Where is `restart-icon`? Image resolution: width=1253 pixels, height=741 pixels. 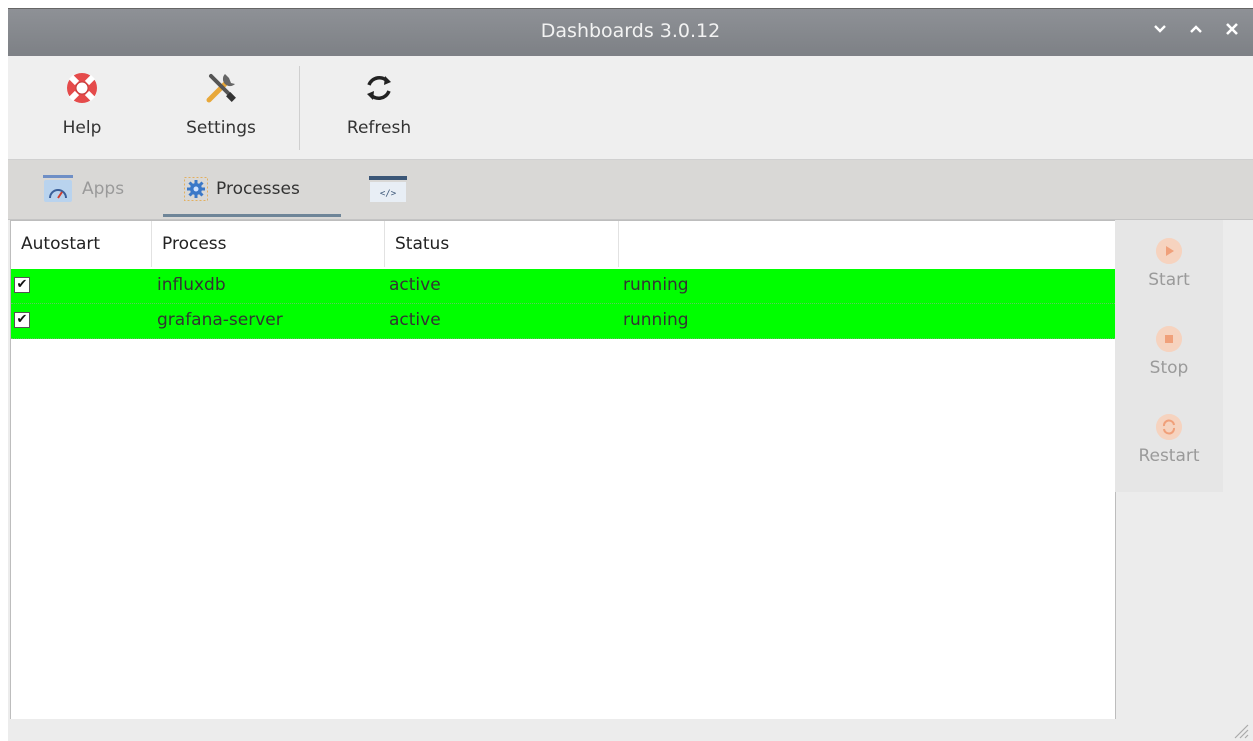
restart-icon is located at coordinates (1169, 427).